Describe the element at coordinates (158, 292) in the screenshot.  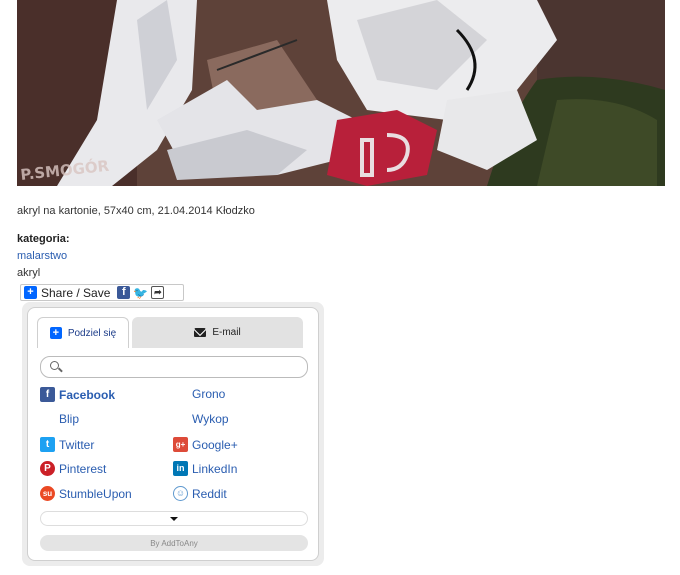
I see `share-arrow-icon: ➦` at that location.